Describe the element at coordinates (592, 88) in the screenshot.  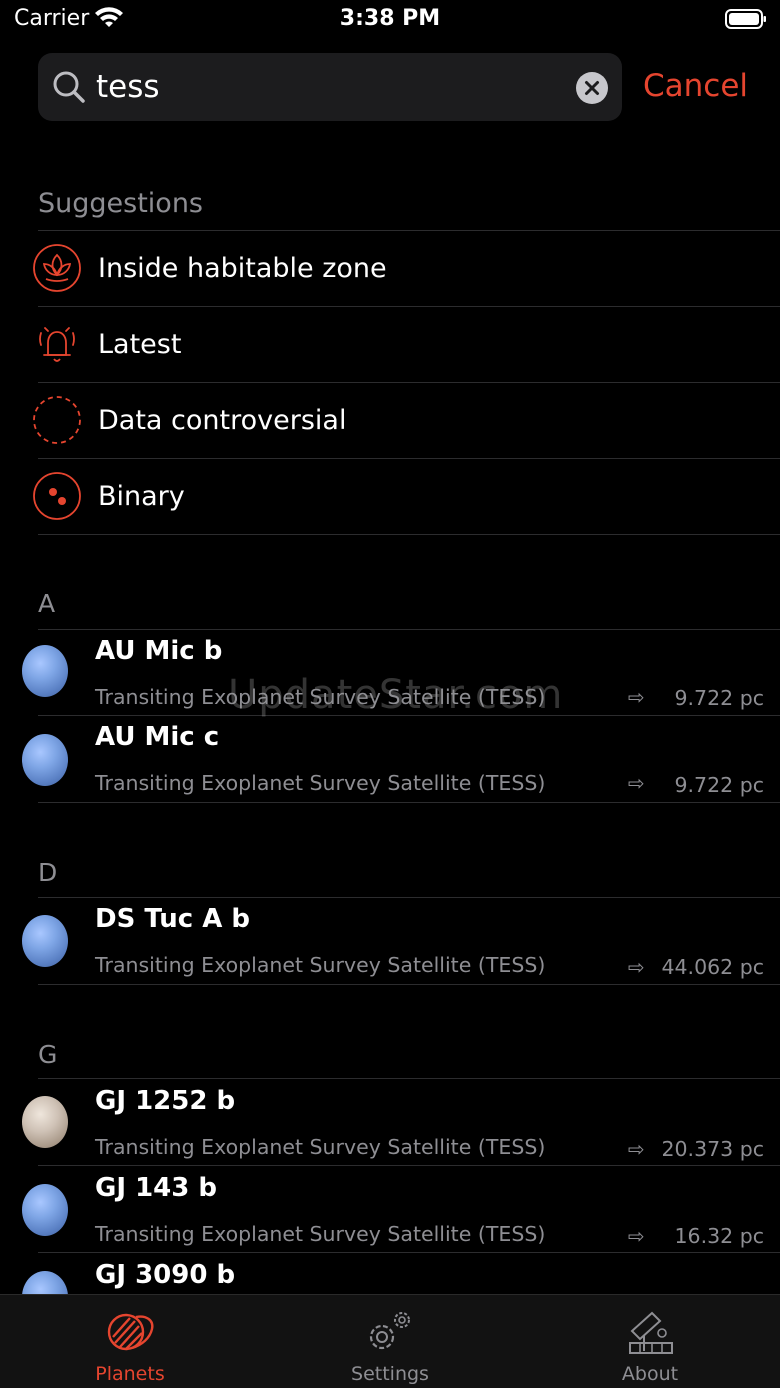
I see `clear-search-icon` at that location.